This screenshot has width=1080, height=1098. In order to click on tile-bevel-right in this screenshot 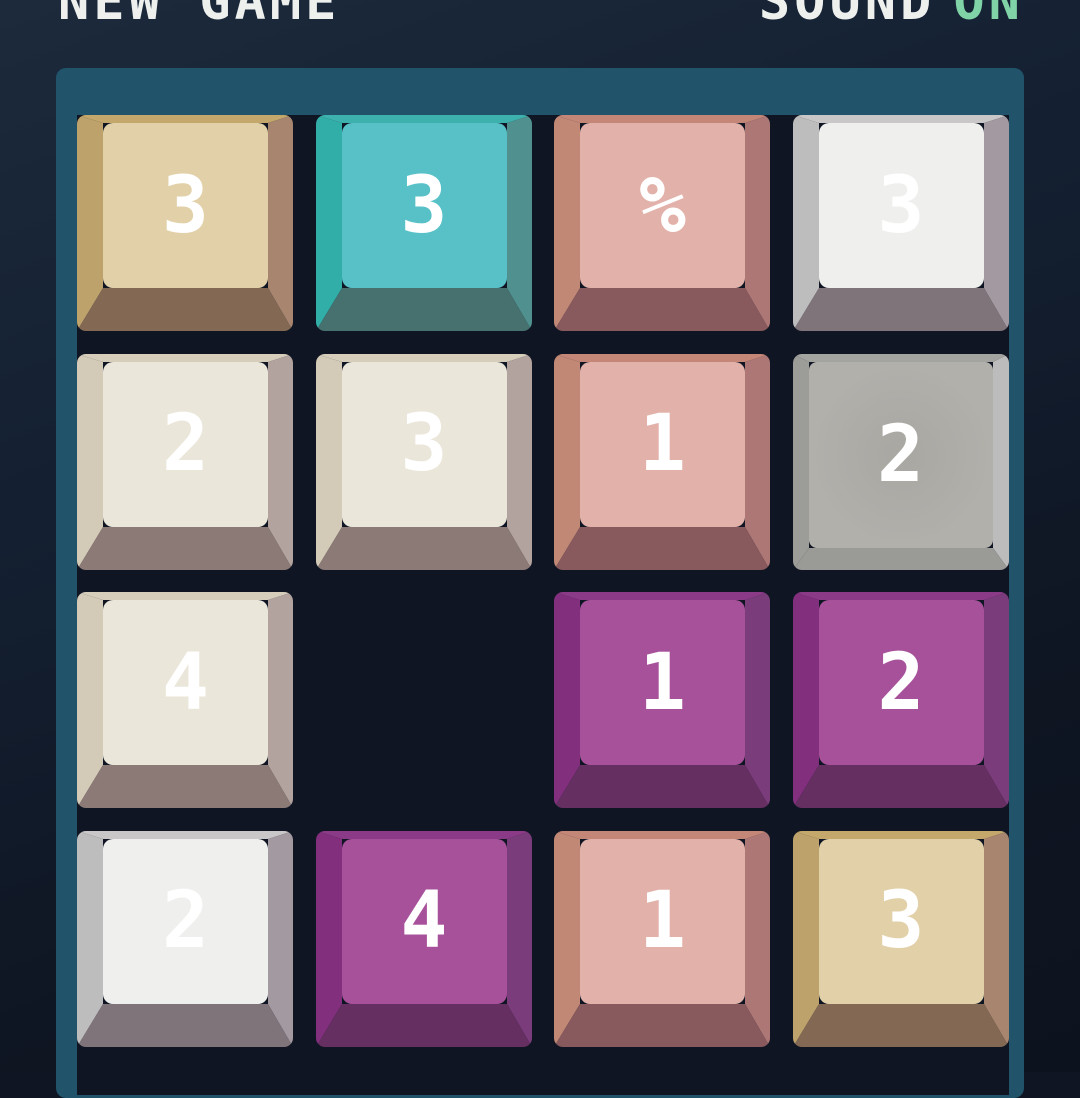, I will do `click(1000, 461)`.